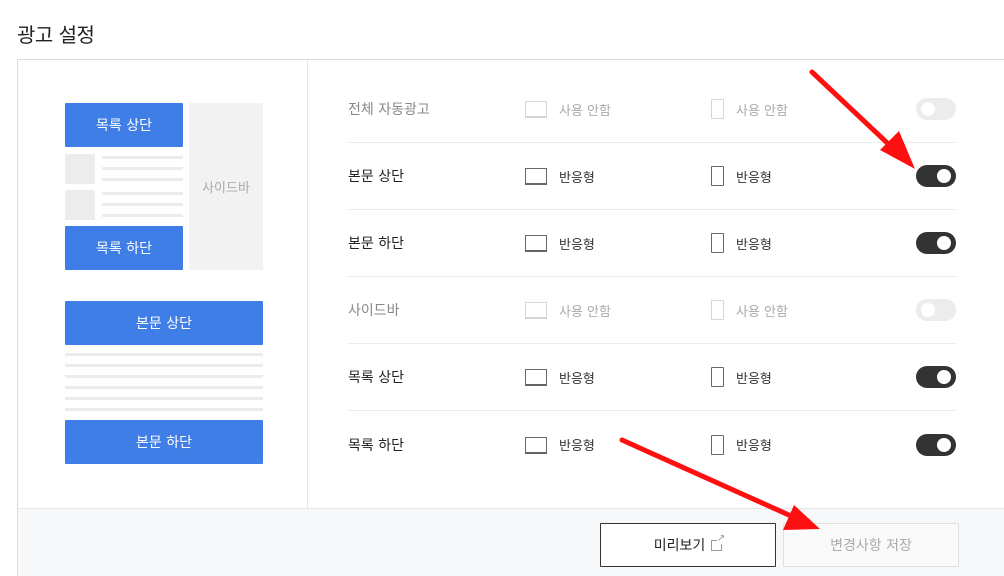  I want to click on setting-label: 본문 하단, so click(376, 244).